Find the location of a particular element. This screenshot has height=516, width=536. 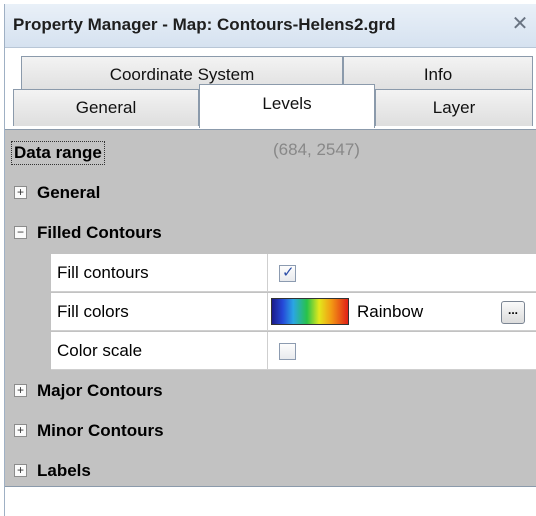

category-label: Minor Contours is located at coordinates (100, 430).